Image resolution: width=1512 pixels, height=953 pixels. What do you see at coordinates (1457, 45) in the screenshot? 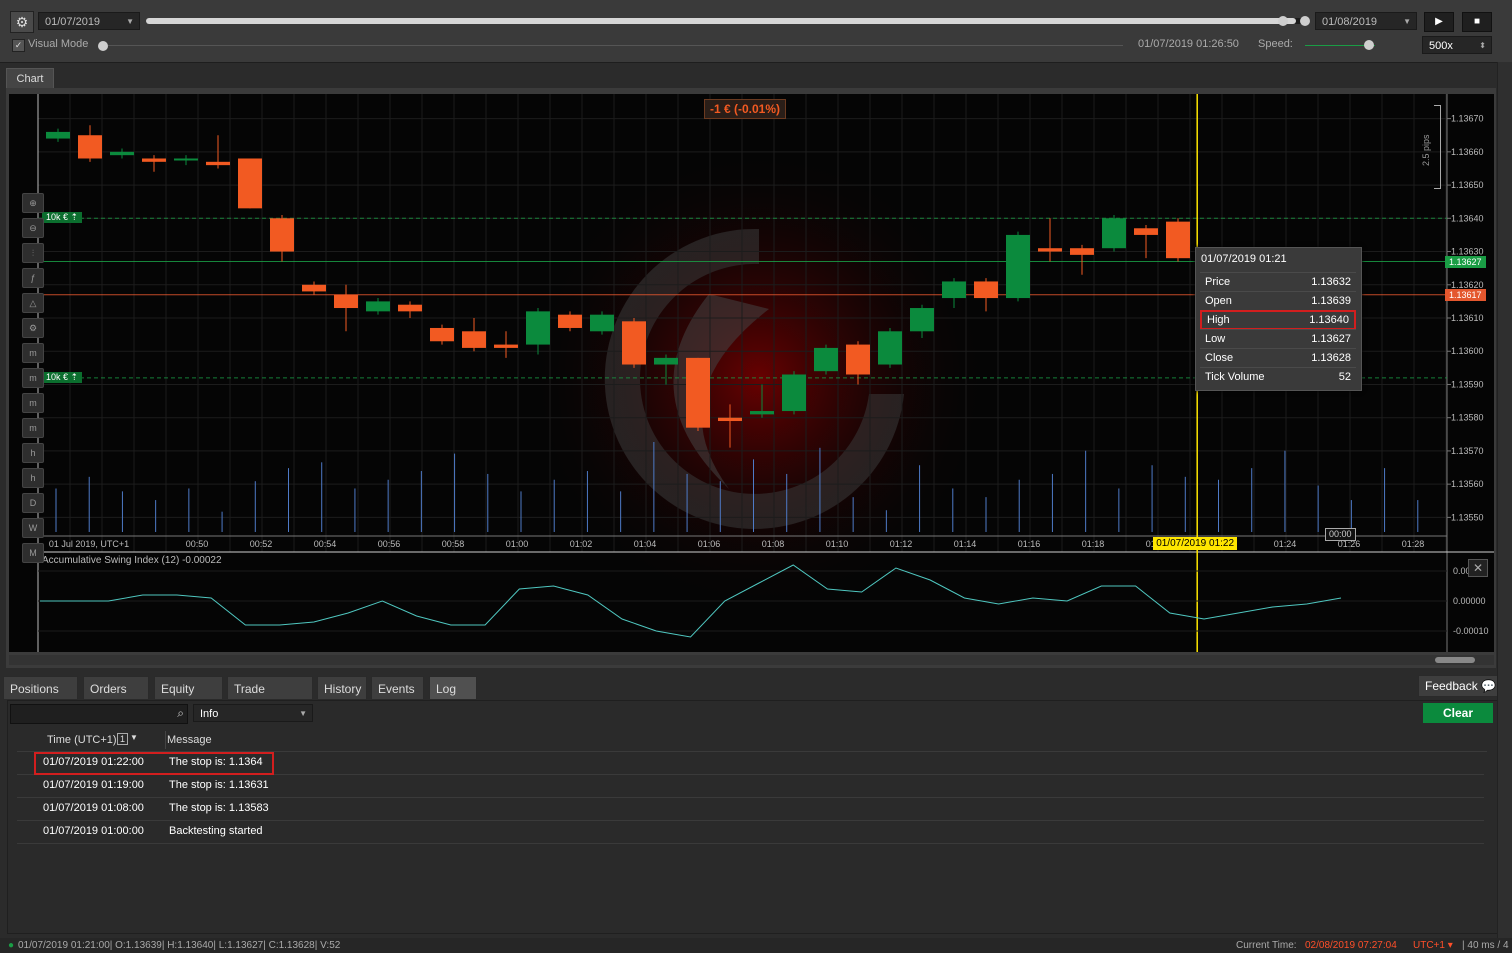
I see `speed-input: 500x ⬍` at bounding box center [1457, 45].